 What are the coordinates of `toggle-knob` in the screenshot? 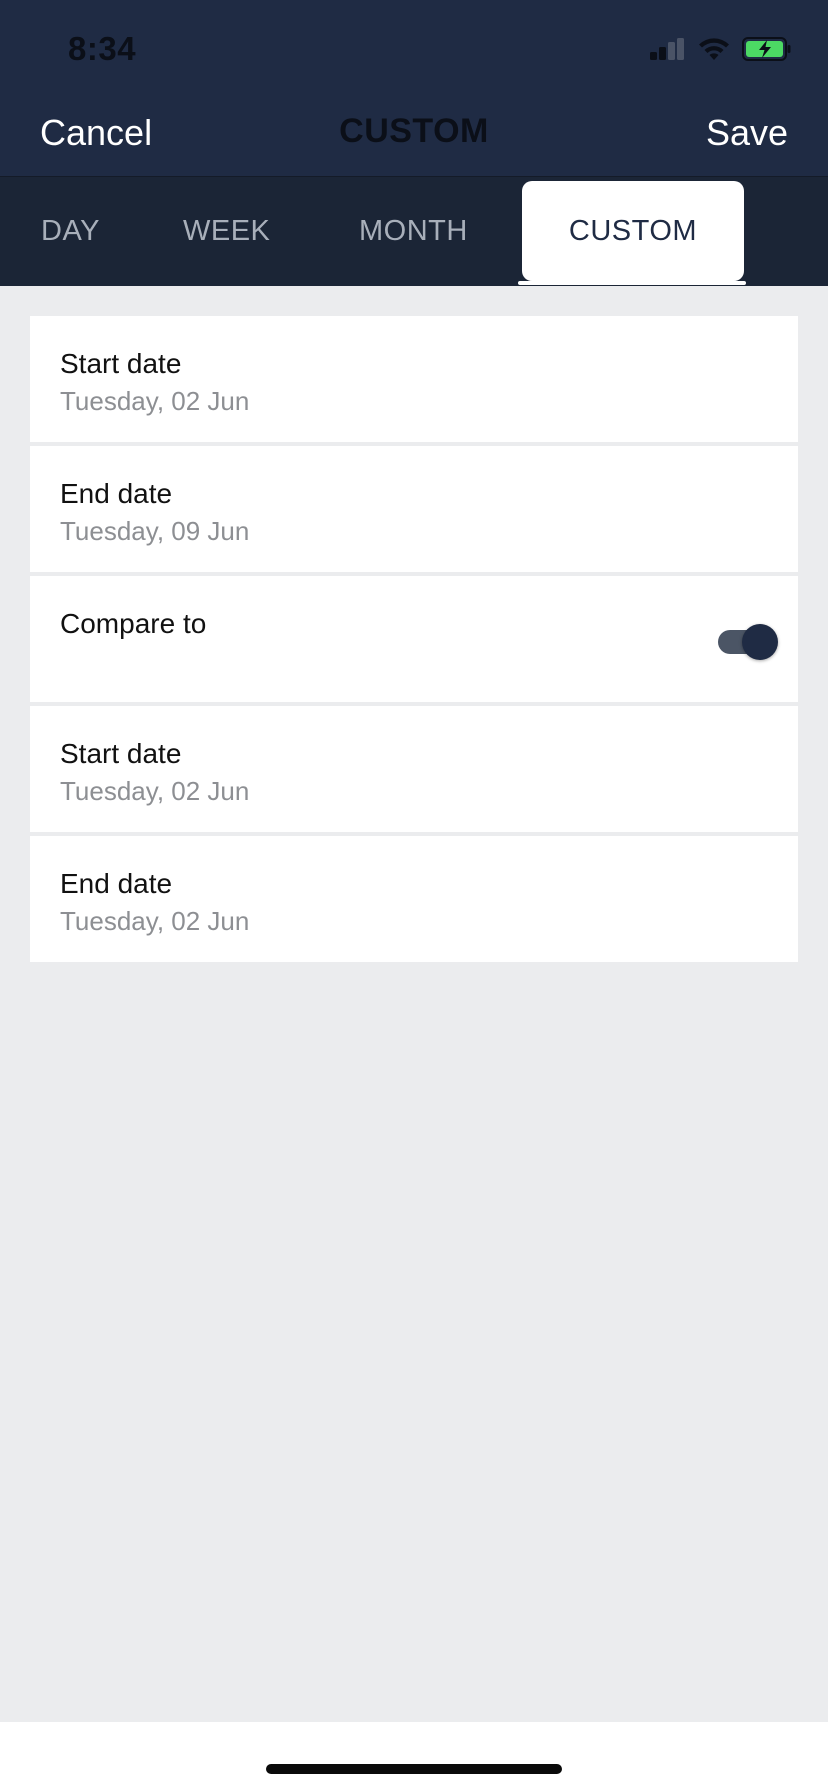 It's located at (760, 642).